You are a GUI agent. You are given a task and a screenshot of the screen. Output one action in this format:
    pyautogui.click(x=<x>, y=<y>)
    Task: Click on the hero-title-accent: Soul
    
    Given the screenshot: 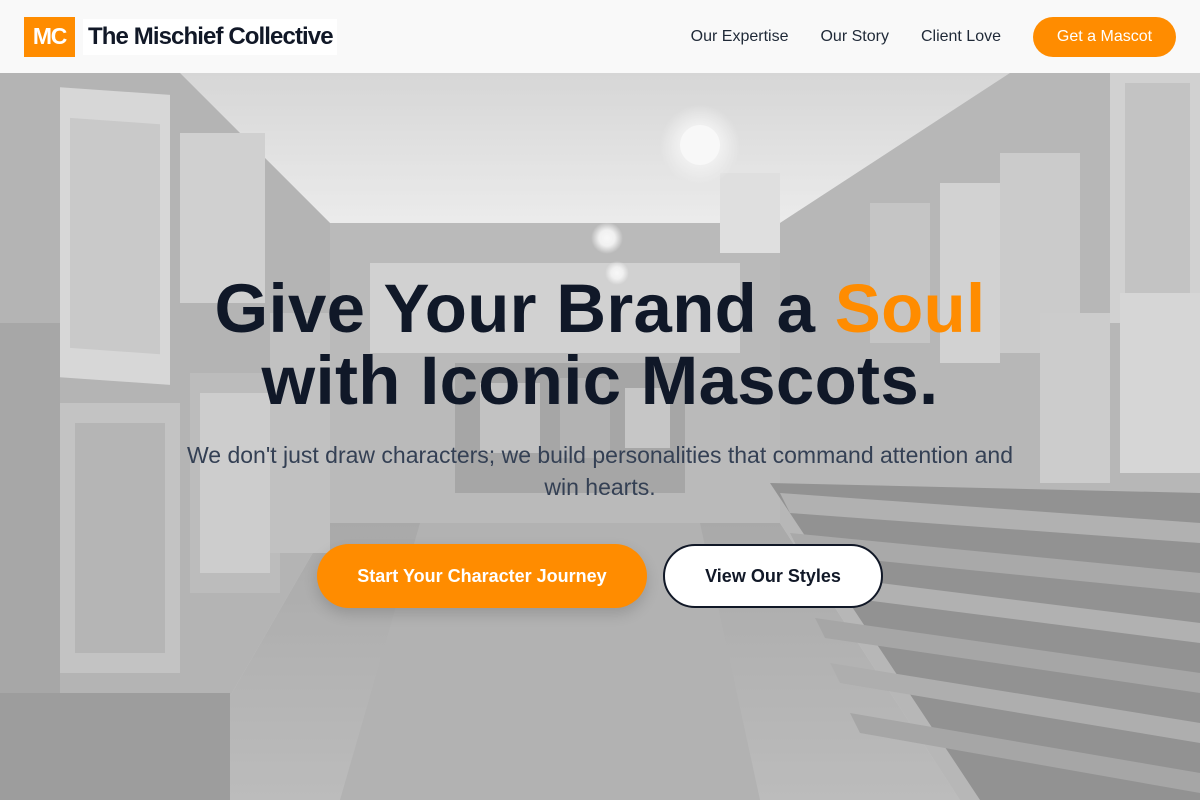 What is the action you would take?
    pyautogui.click(x=910, y=308)
    